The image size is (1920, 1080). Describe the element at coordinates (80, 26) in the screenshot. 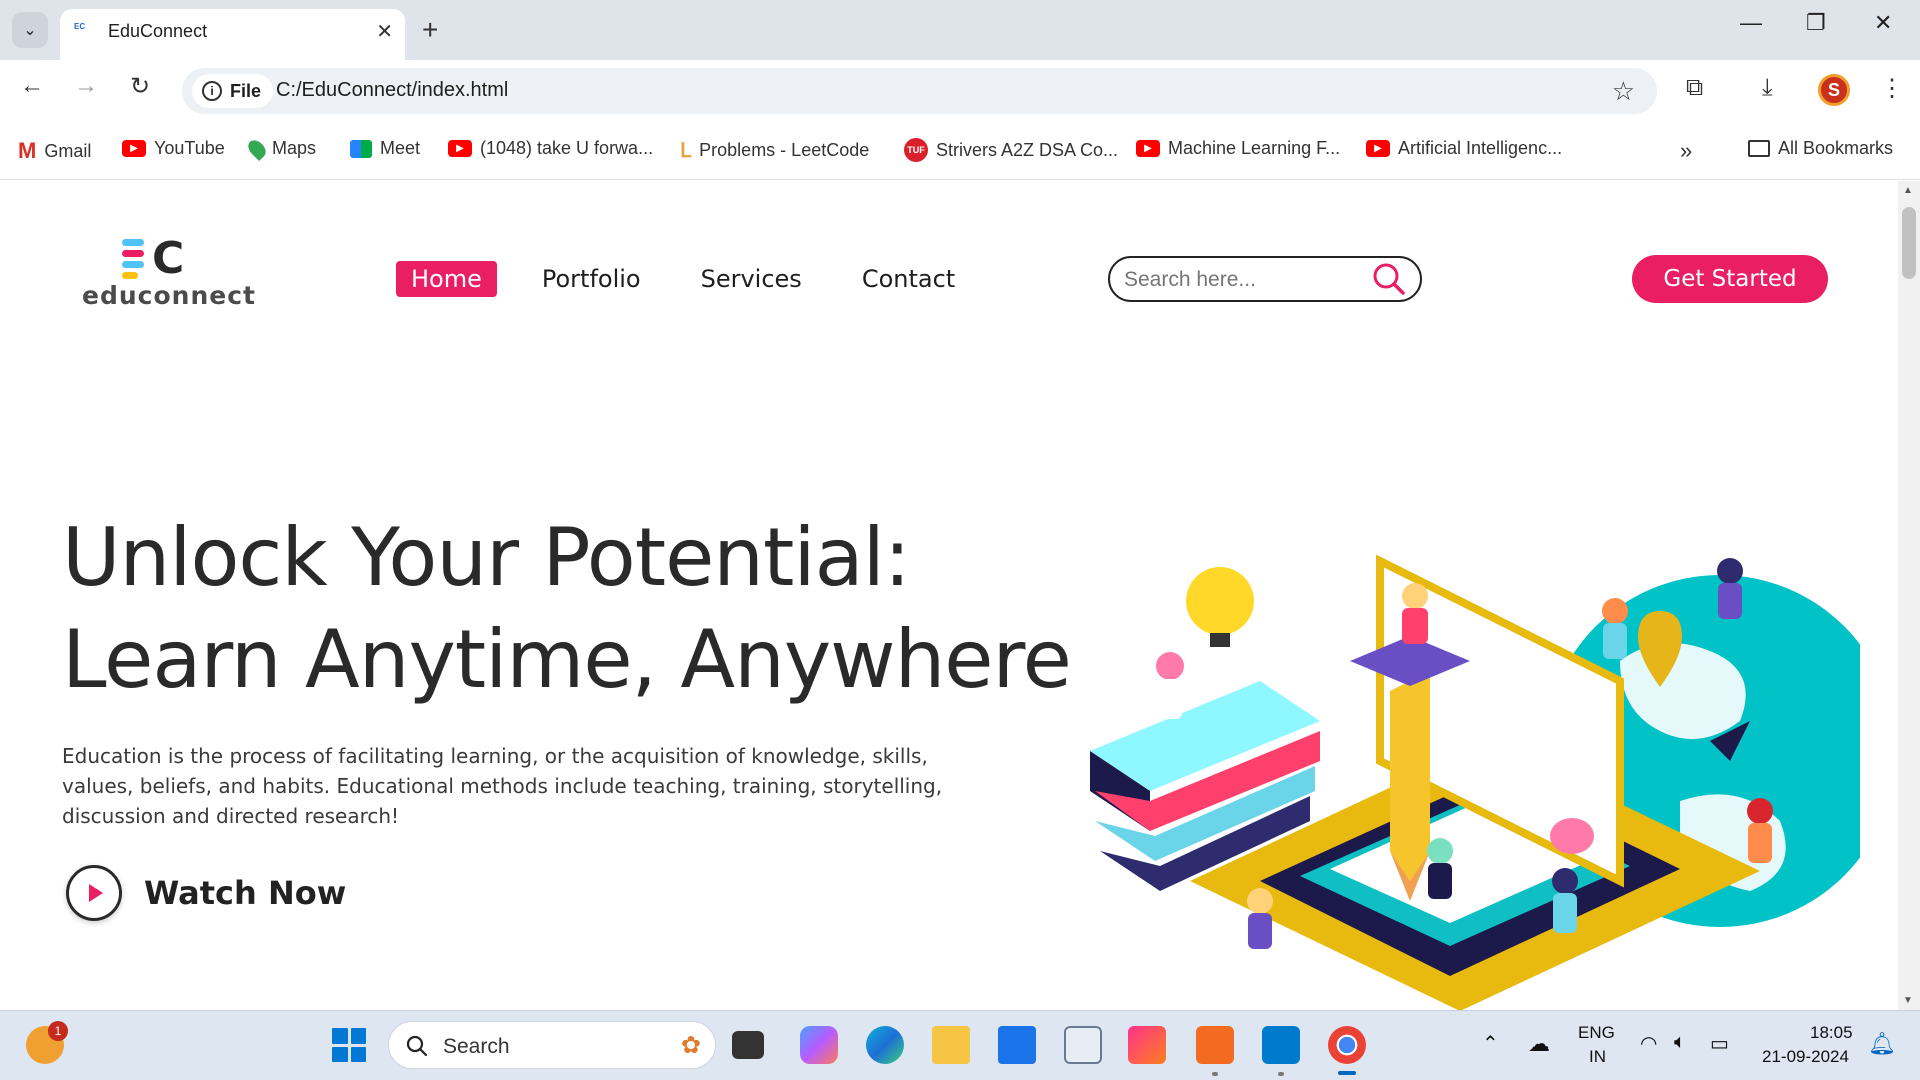

I see `tab-favicon: EC` at that location.